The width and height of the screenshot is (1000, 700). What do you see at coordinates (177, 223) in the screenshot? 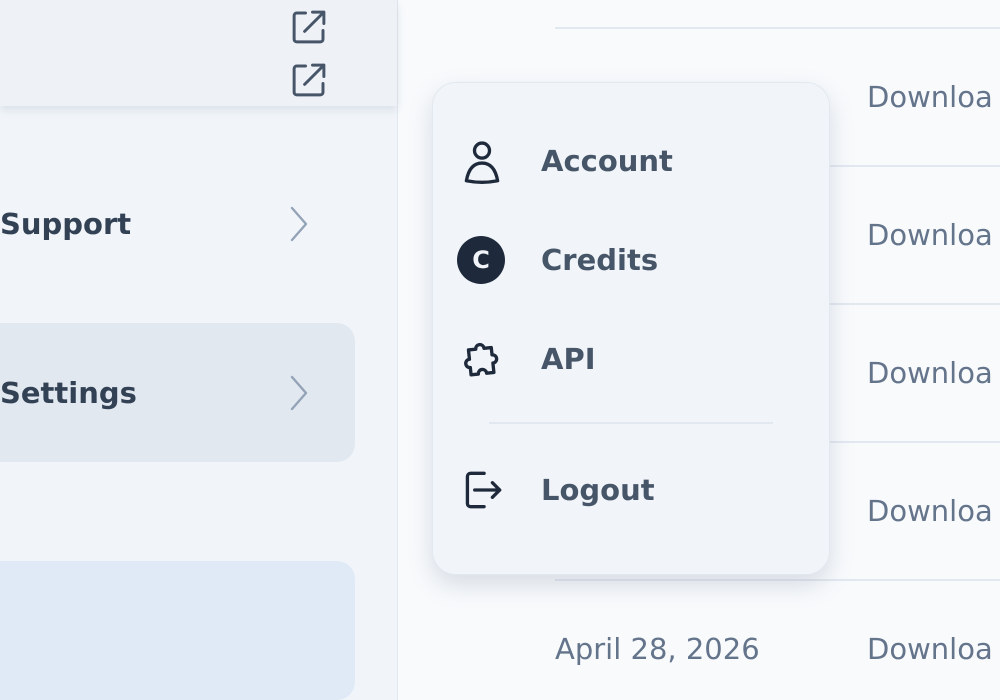
I see `sidebar-item: Support` at bounding box center [177, 223].